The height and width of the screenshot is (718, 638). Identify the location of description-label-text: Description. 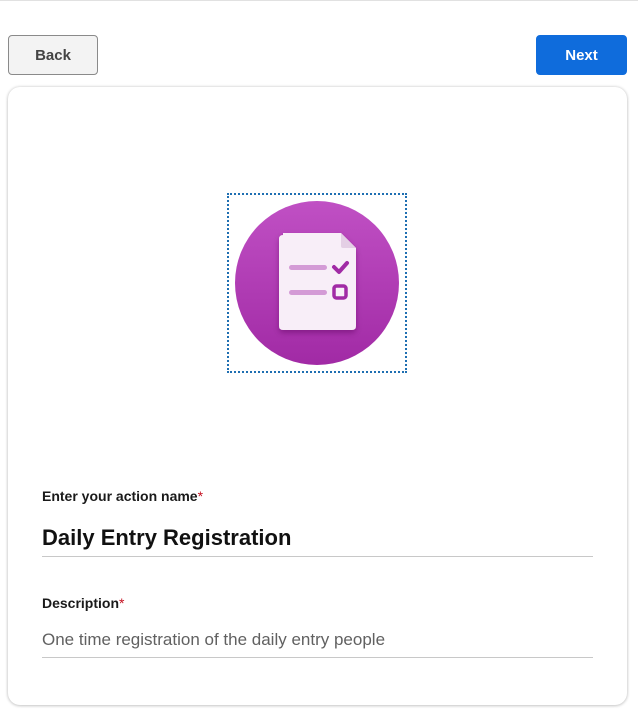
(81, 603).